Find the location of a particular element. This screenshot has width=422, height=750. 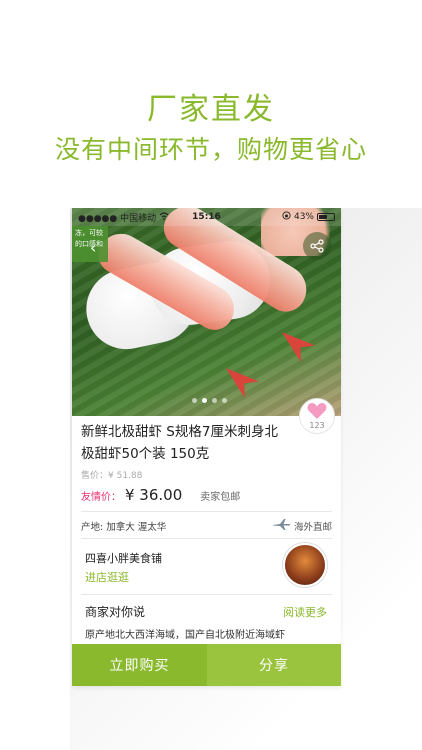

bottom-action-bar: 立即购买 分享 is located at coordinates (206, 665).